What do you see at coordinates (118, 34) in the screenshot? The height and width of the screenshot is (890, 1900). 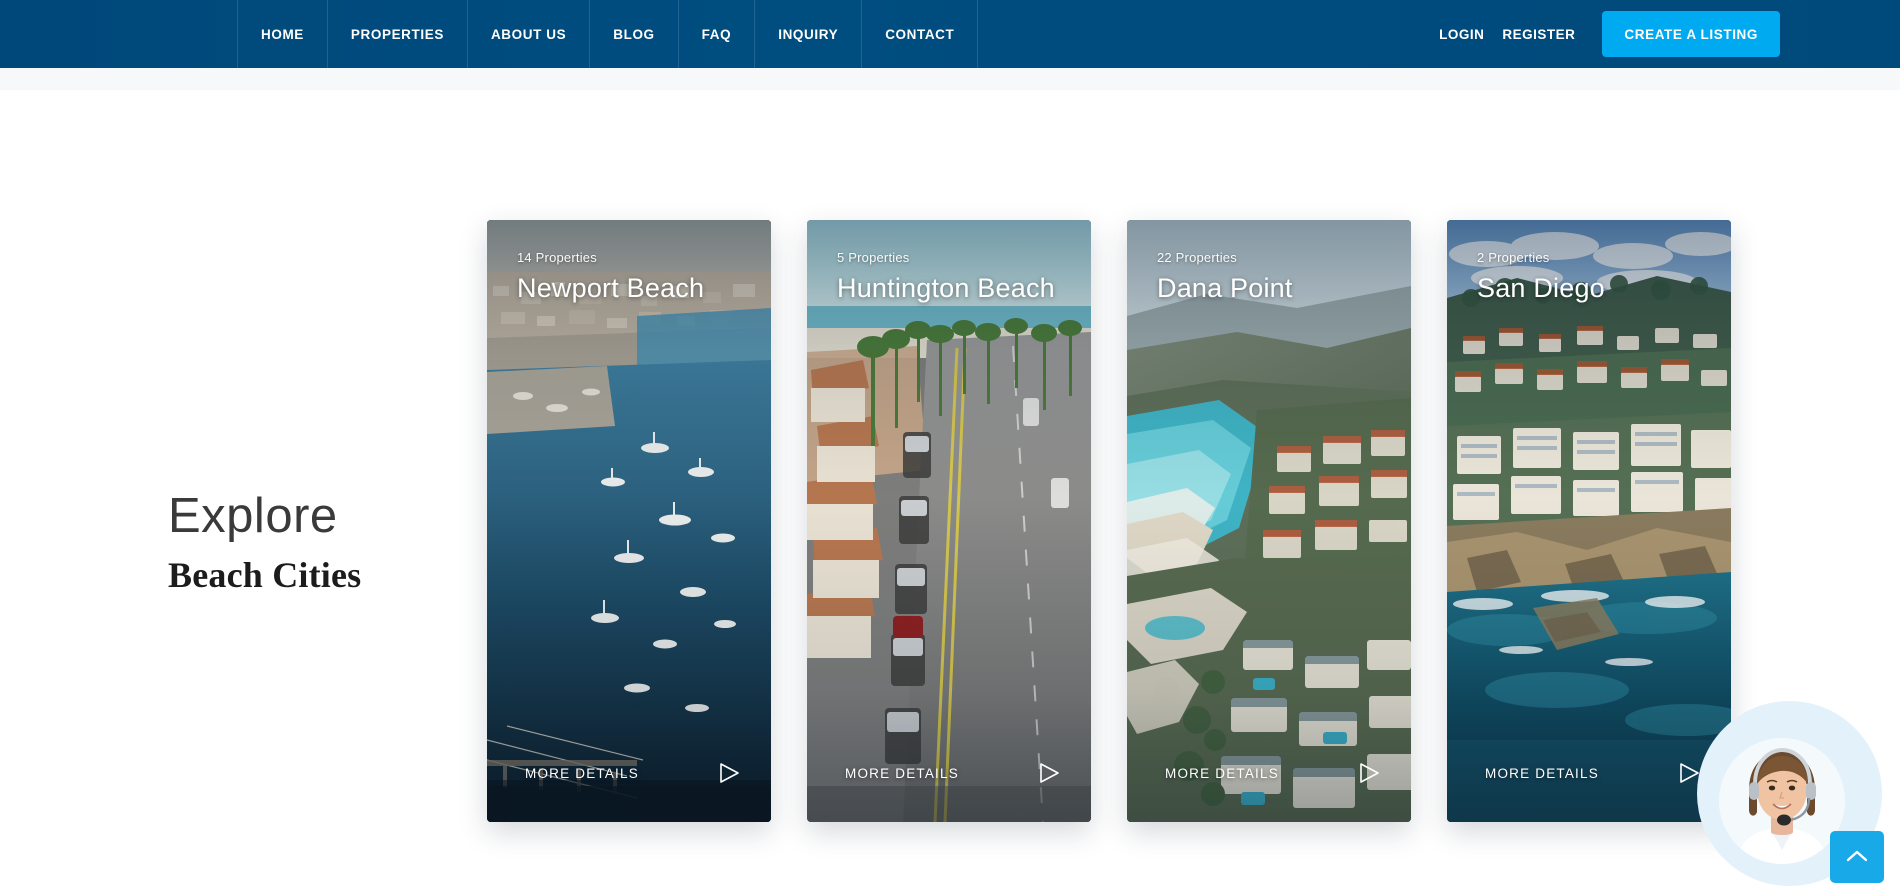 I see `nav-logo-area` at bounding box center [118, 34].